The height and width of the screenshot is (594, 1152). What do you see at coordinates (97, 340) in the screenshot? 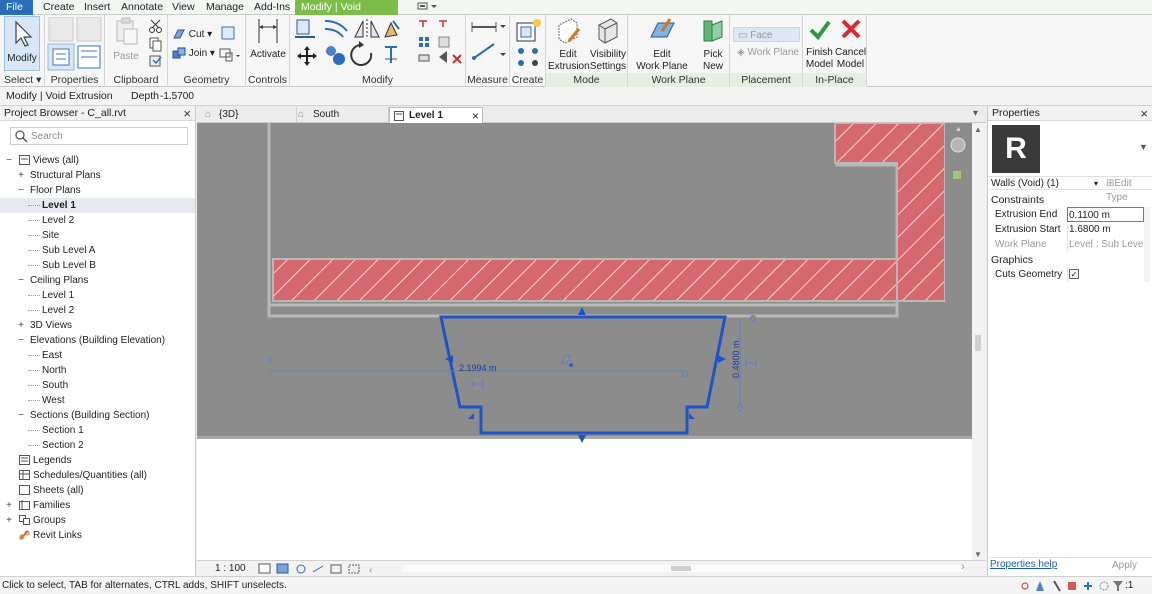
I see `tree-item-elevations-building-elevation: − Elevations (Building Elevation)` at bounding box center [97, 340].